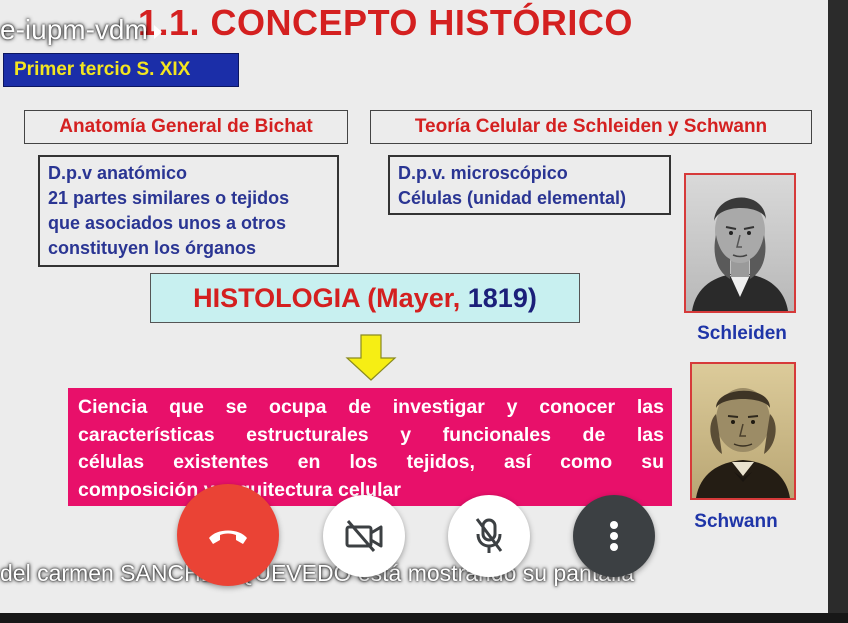 The height and width of the screenshot is (623, 848). I want to click on schleiden-caption: Schleiden, so click(742, 333).